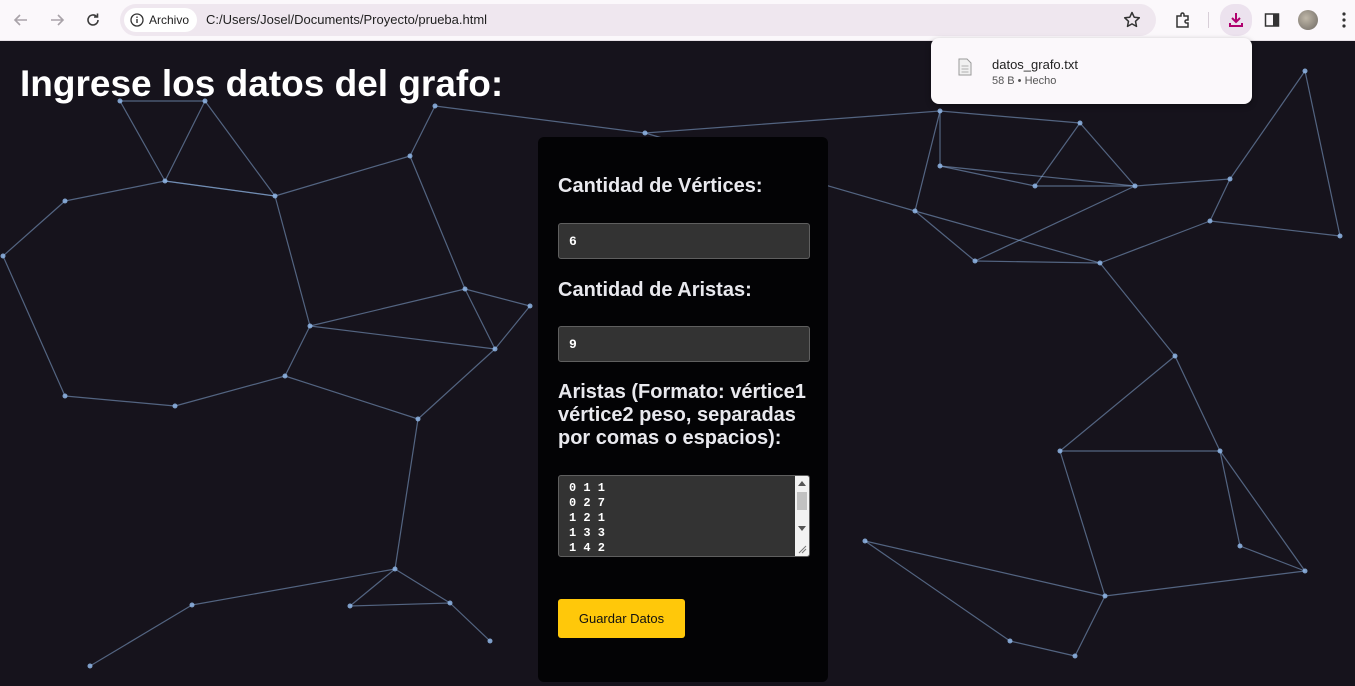 The width and height of the screenshot is (1355, 686). Describe the element at coordinates (684, 344) in the screenshot. I see `edges-count-input` at that location.